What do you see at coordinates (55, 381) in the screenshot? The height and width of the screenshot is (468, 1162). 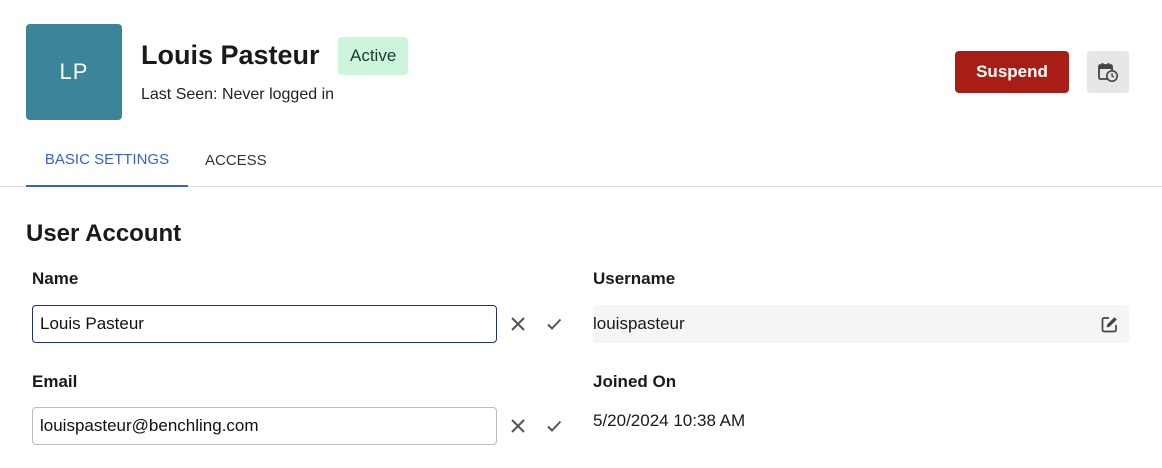 I see `email-label: Email` at bounding box center [55, 381].